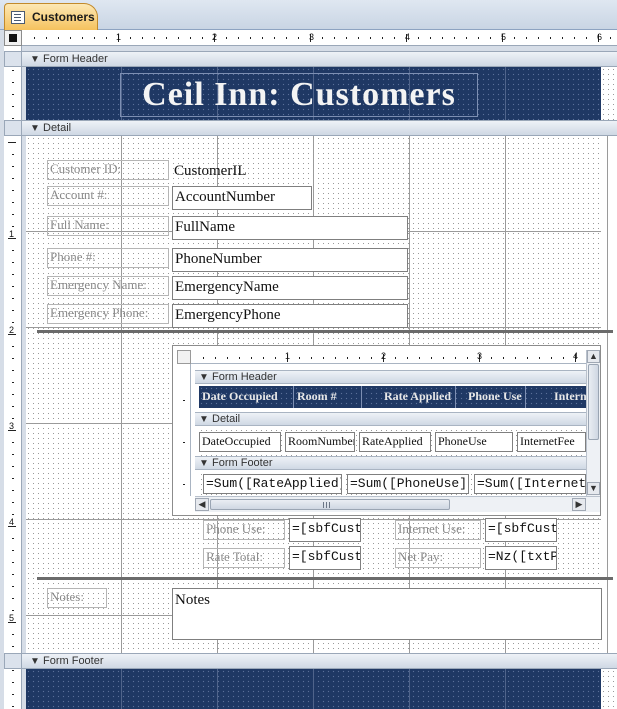 Image resolution: width=617 pixels, height=709 pixels. Describe the element at coordinates (579, 504) in the screenshot. I see `scroll-right-icon: ▶` at that location.